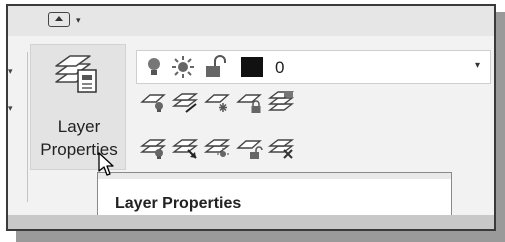 The width and height of the screenshot is (505, 242). What do you see at coordinates (10, 71) in the screenshot?
I see `left-panel-arrow-top: ▾` at bounding box center [10, 71].